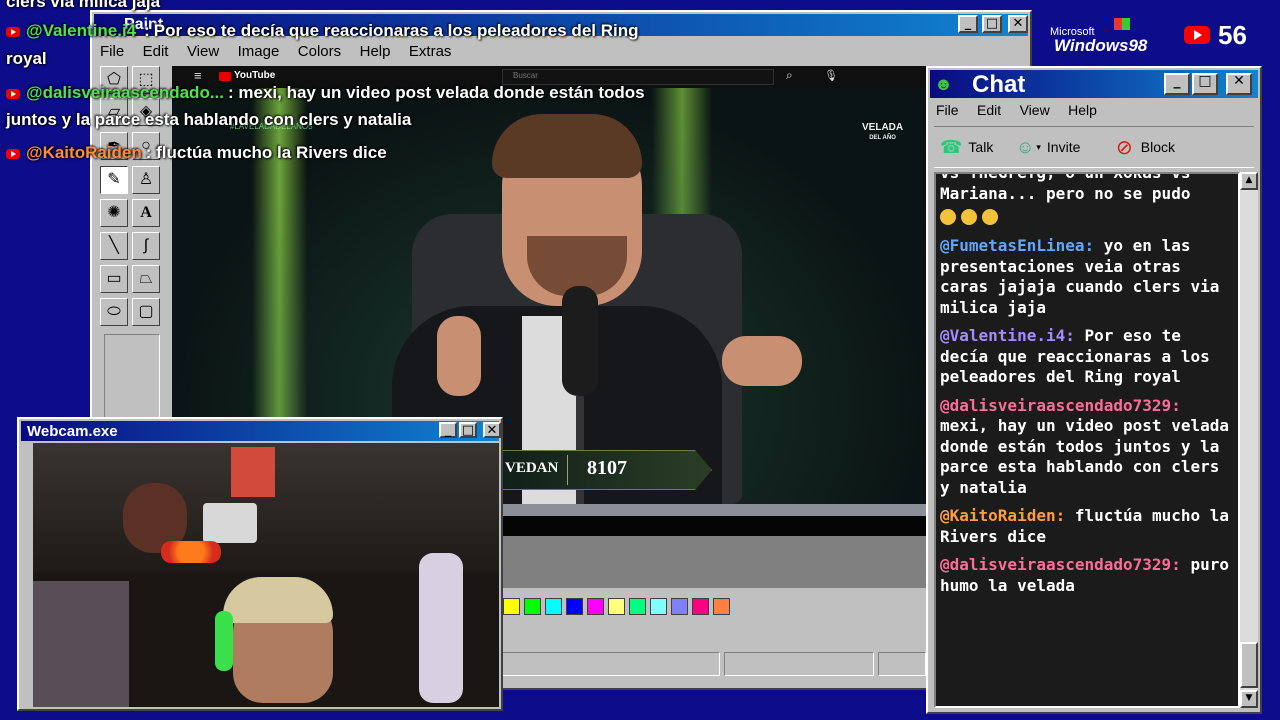  I want to click on search-icon: ⌕, so click(789, 75).